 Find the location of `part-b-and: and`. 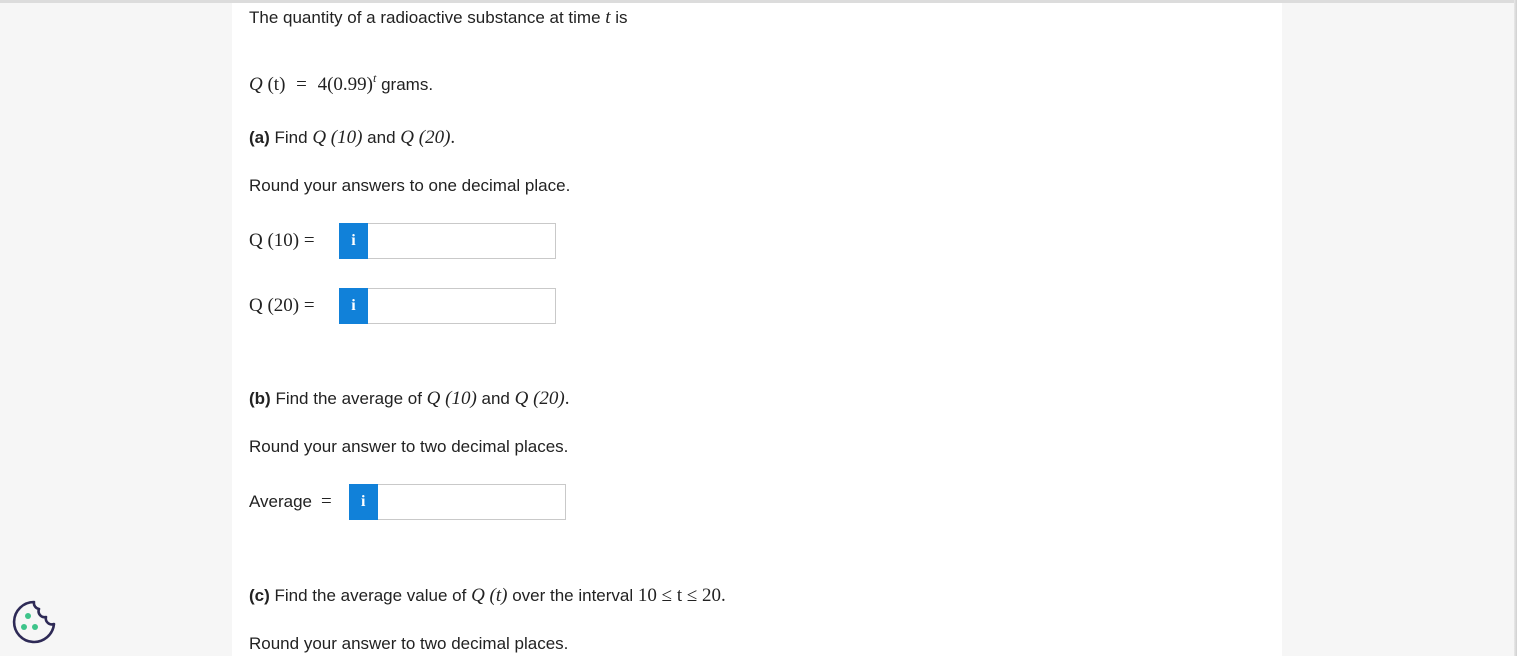

part-b-and: and is located at coordinates (495, 398).